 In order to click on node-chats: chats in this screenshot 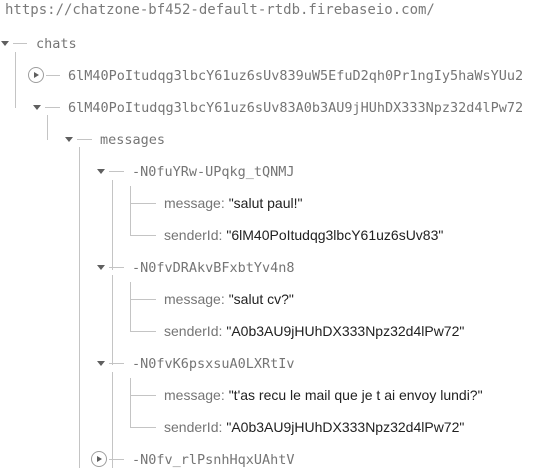, I will do `click(56, 43)`.